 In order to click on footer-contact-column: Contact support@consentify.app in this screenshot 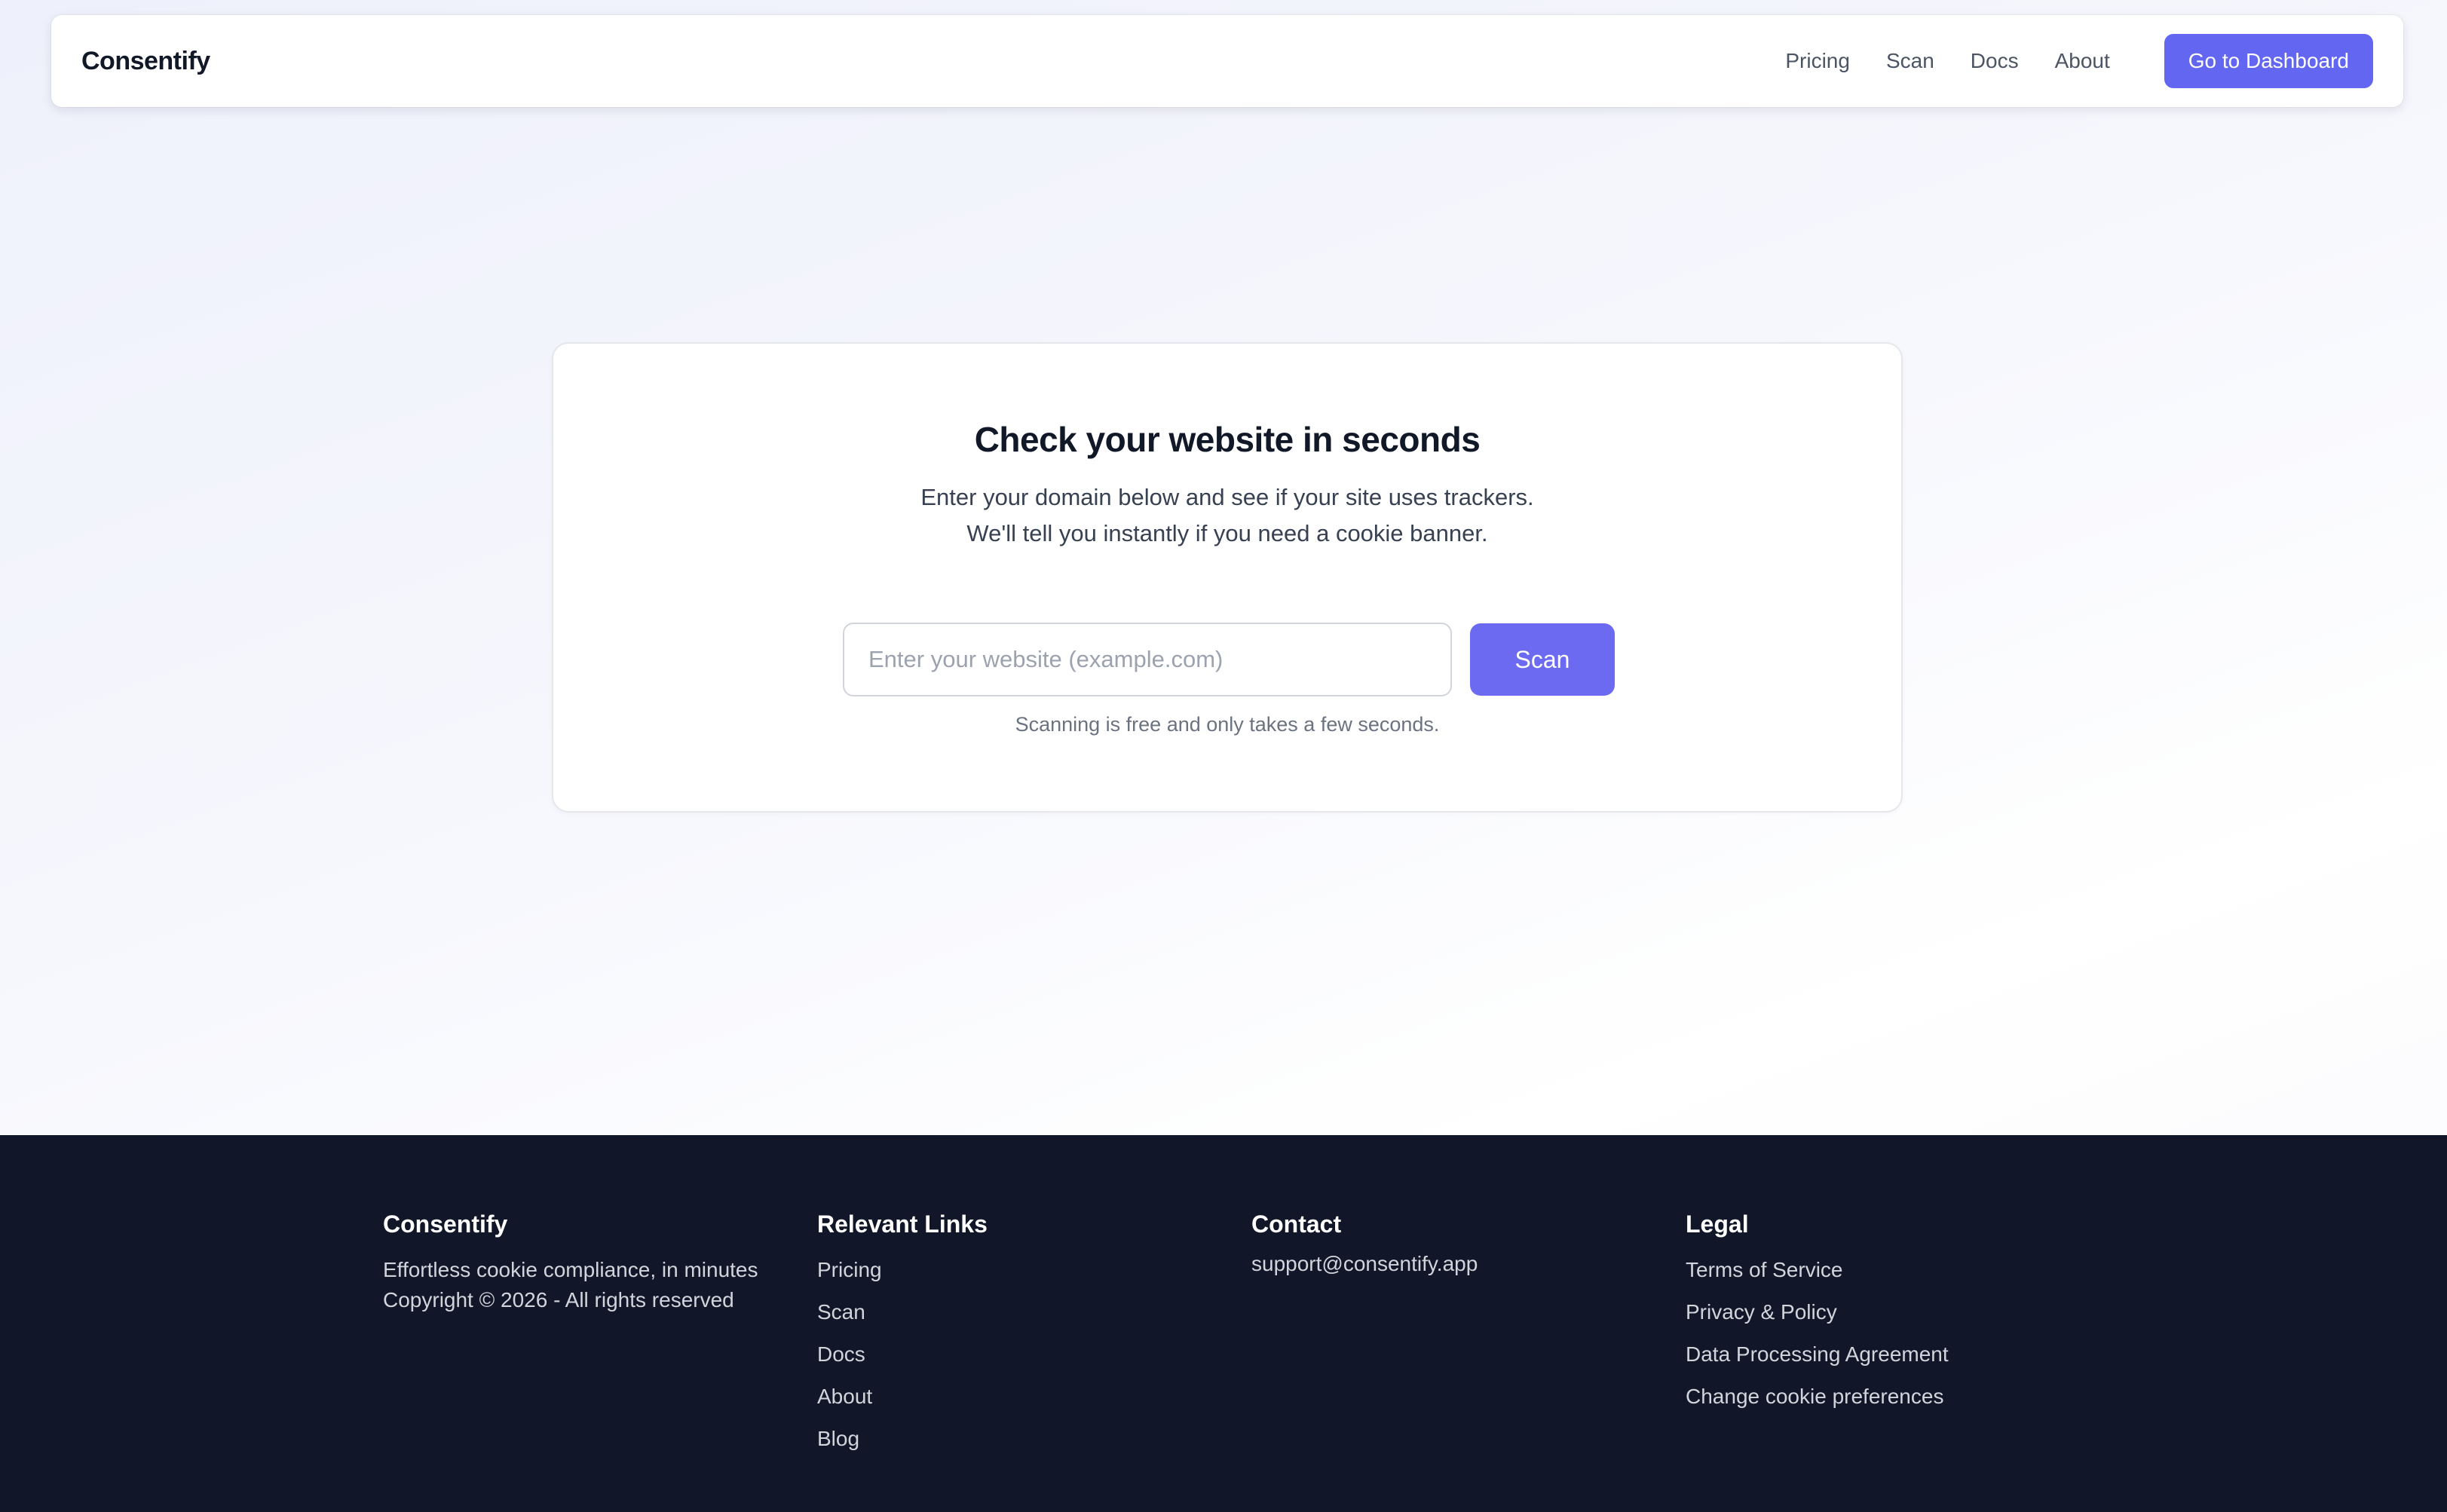, I will do `click(1454, 1244)`.